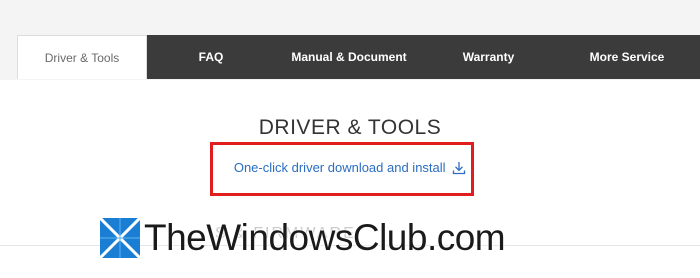 This screenshot has width=700, height=278. What do you see at coordinates (211, 57) in the screenshot?
I see `tab-faq: FAQ` at bounding box center [211, 57].